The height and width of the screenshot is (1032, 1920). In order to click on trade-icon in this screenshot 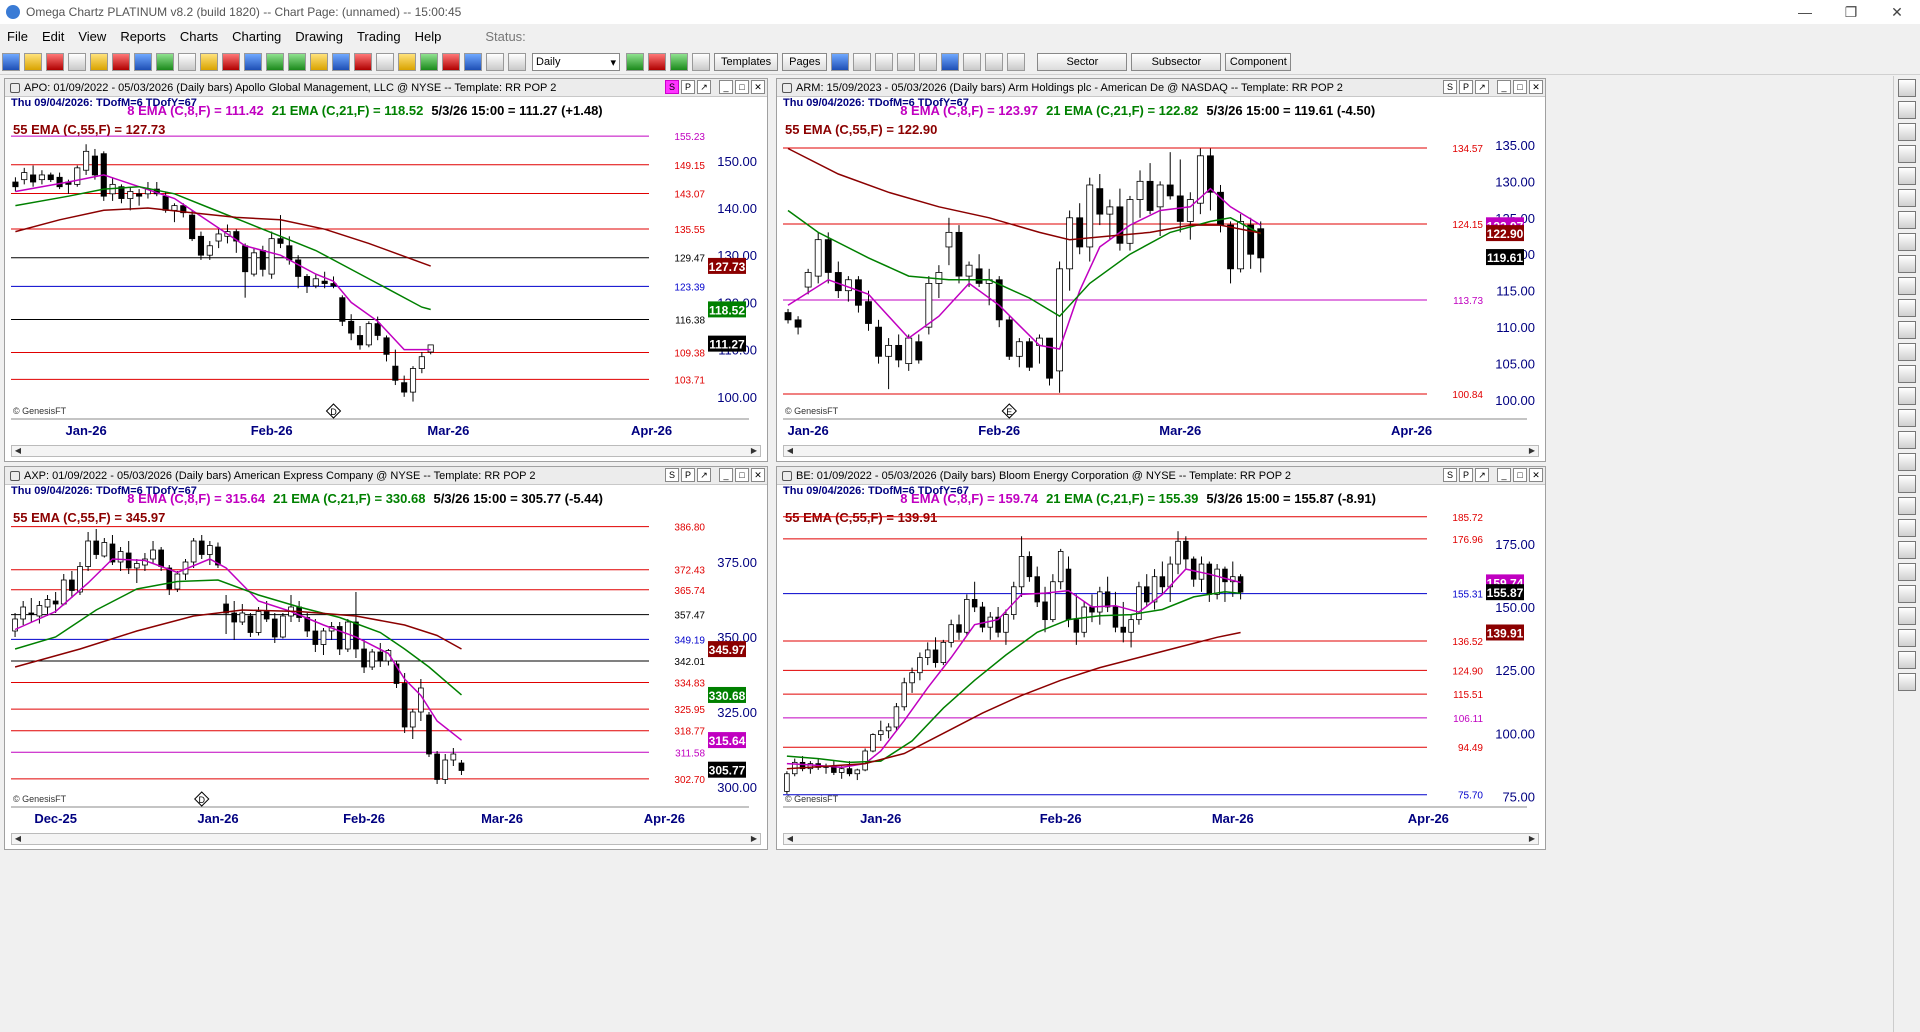, I will do `click(275, 62)`.